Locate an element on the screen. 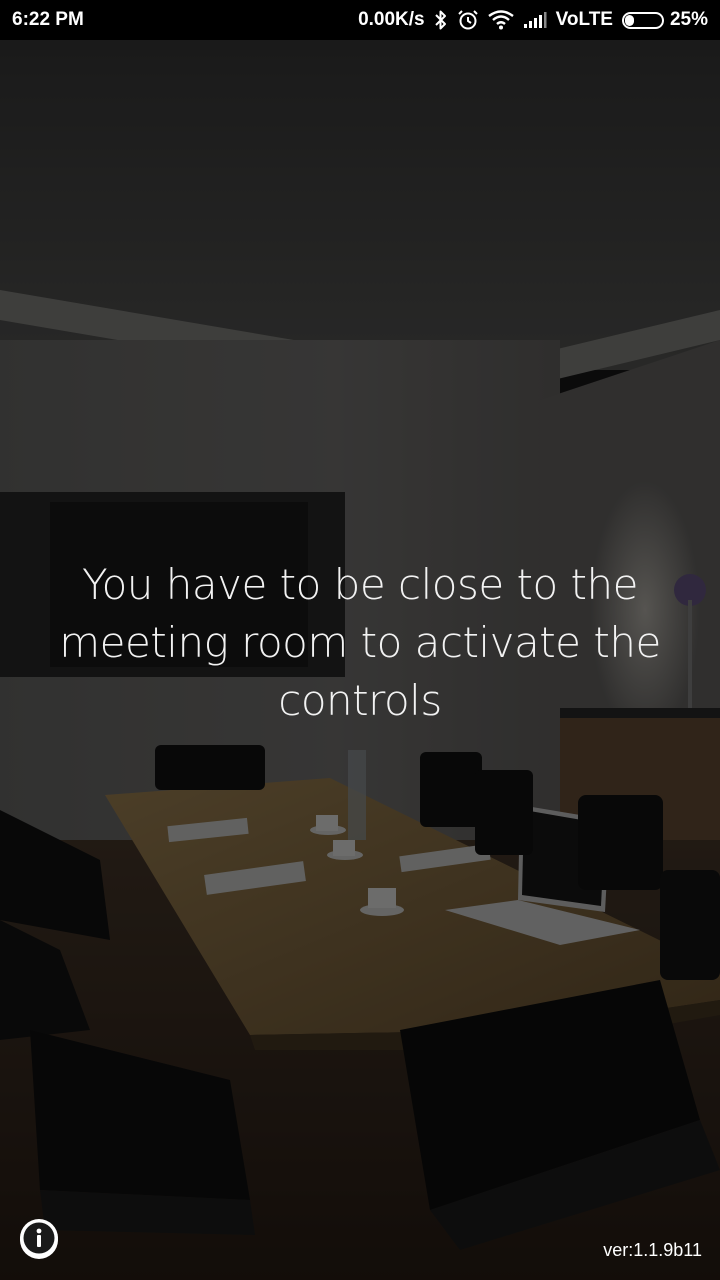 The width and height of the screenshot is (720, 1280). status-icons: 0.00K/s VoLTE 25% is located at coordinates (533, 20).